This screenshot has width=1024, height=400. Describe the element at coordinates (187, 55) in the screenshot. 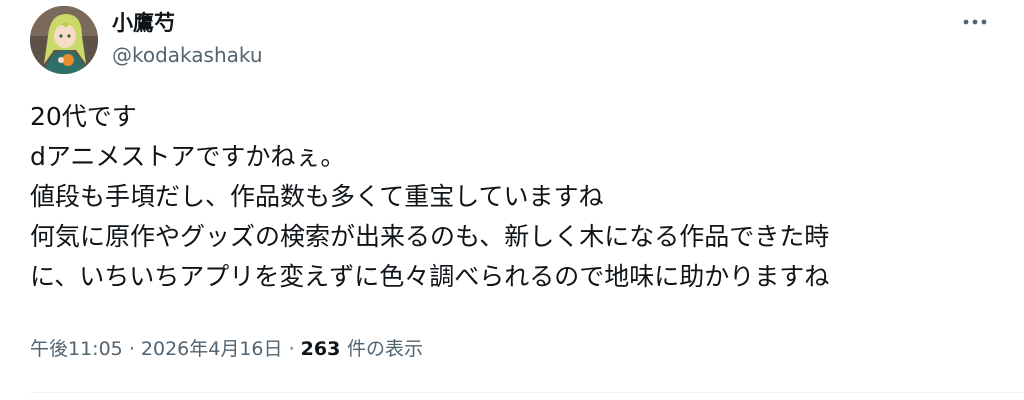

I see `author-handle: @kodakashaku` at that location.